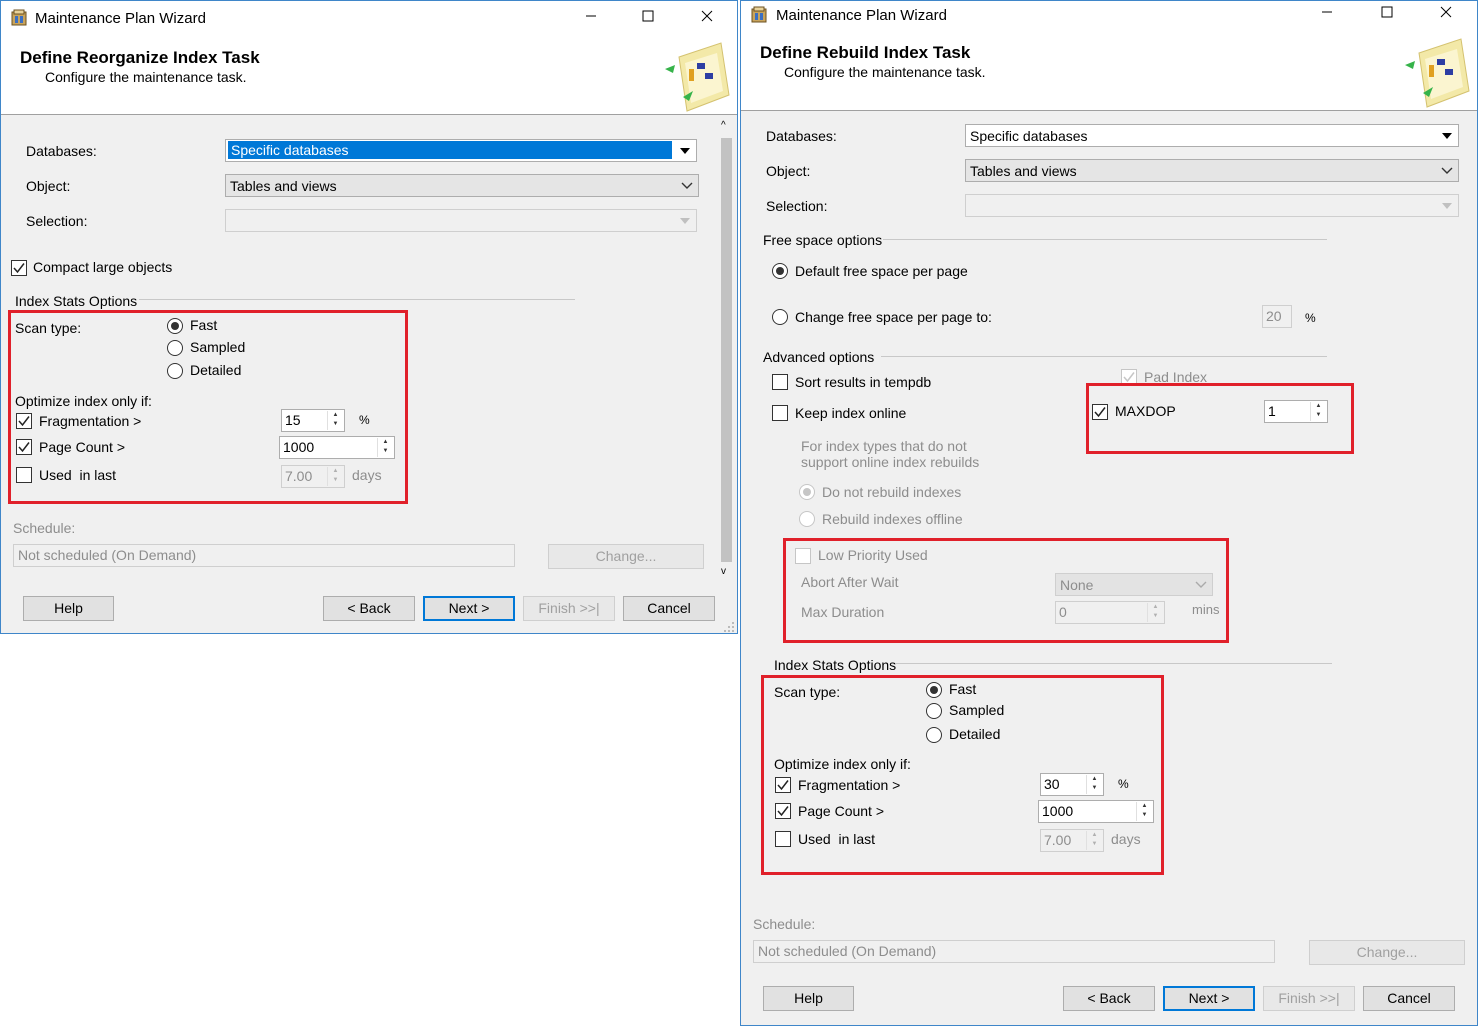 This screenshot has width=1480, height=1030. Describe the element at coordinates (819, 357) in the screenshot. I see `advanced-group-label: Advanced options` at that location.